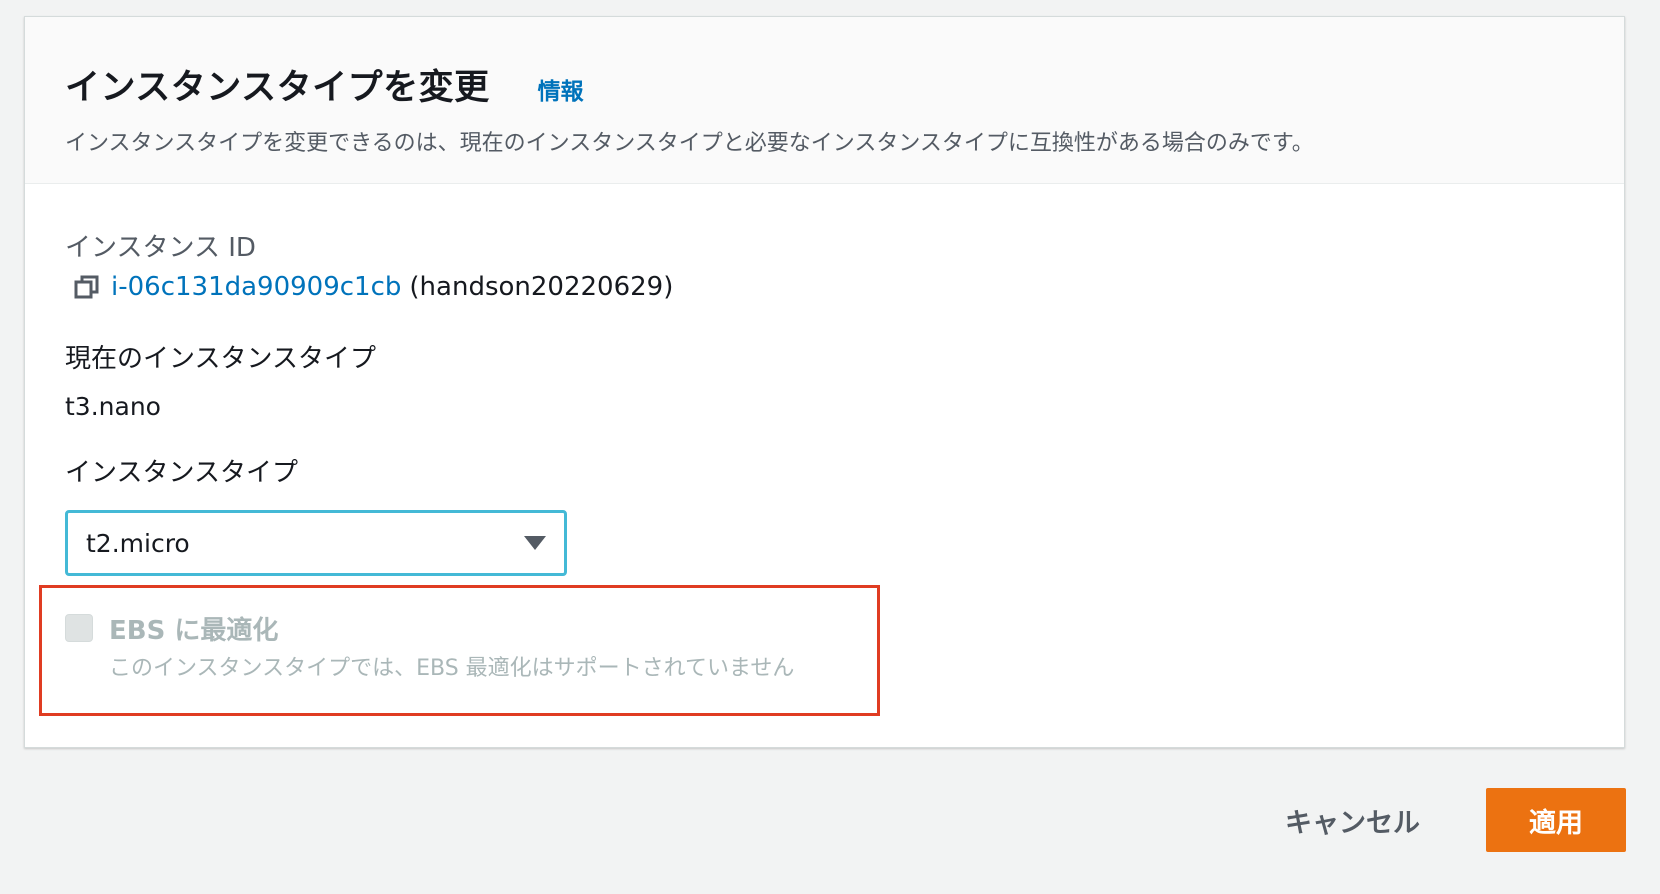 Image resolution: width=1660 pixels, height=894 pixels. What do you see at coordinates (541, 287) in the screenshot?
I see `instance-name: (handson20220629)` at bounding box center [541, 287].